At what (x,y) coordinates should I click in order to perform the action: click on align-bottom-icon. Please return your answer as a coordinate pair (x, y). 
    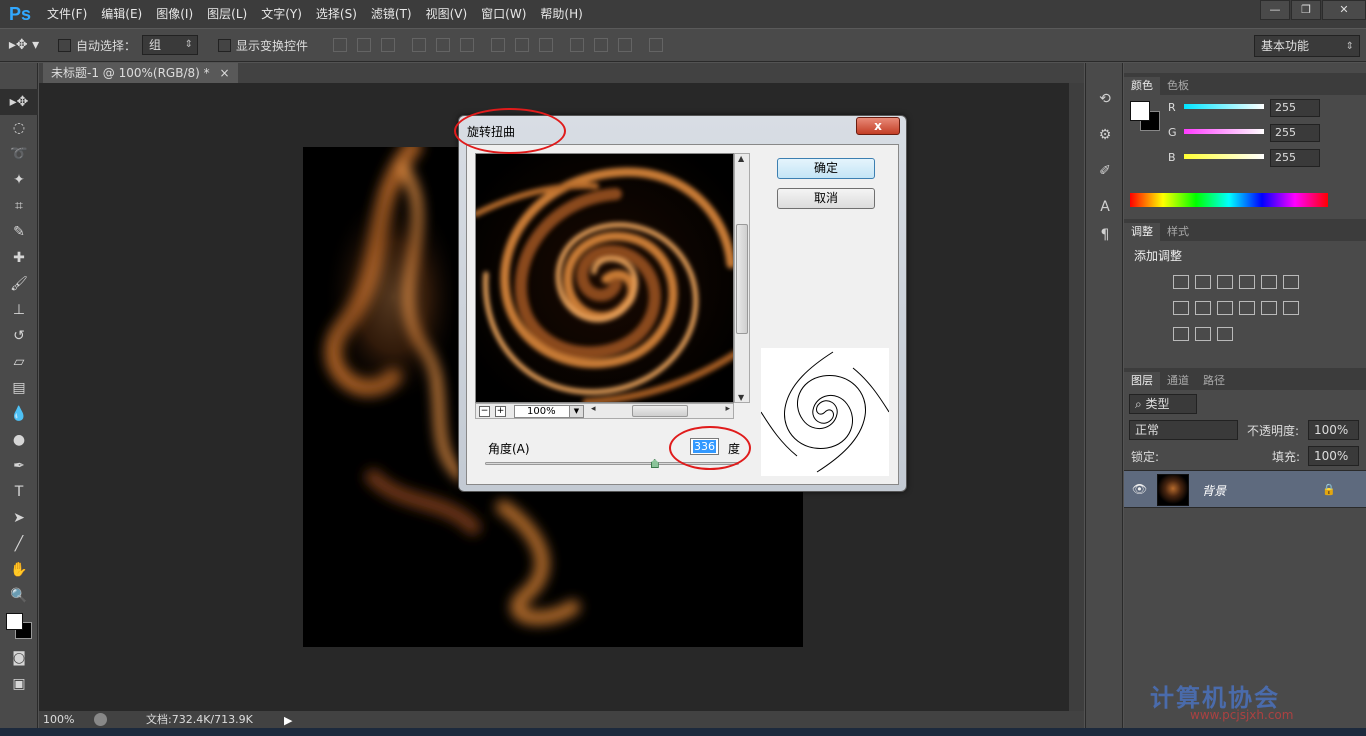
    Looking at the image, I should click on (388, 45).